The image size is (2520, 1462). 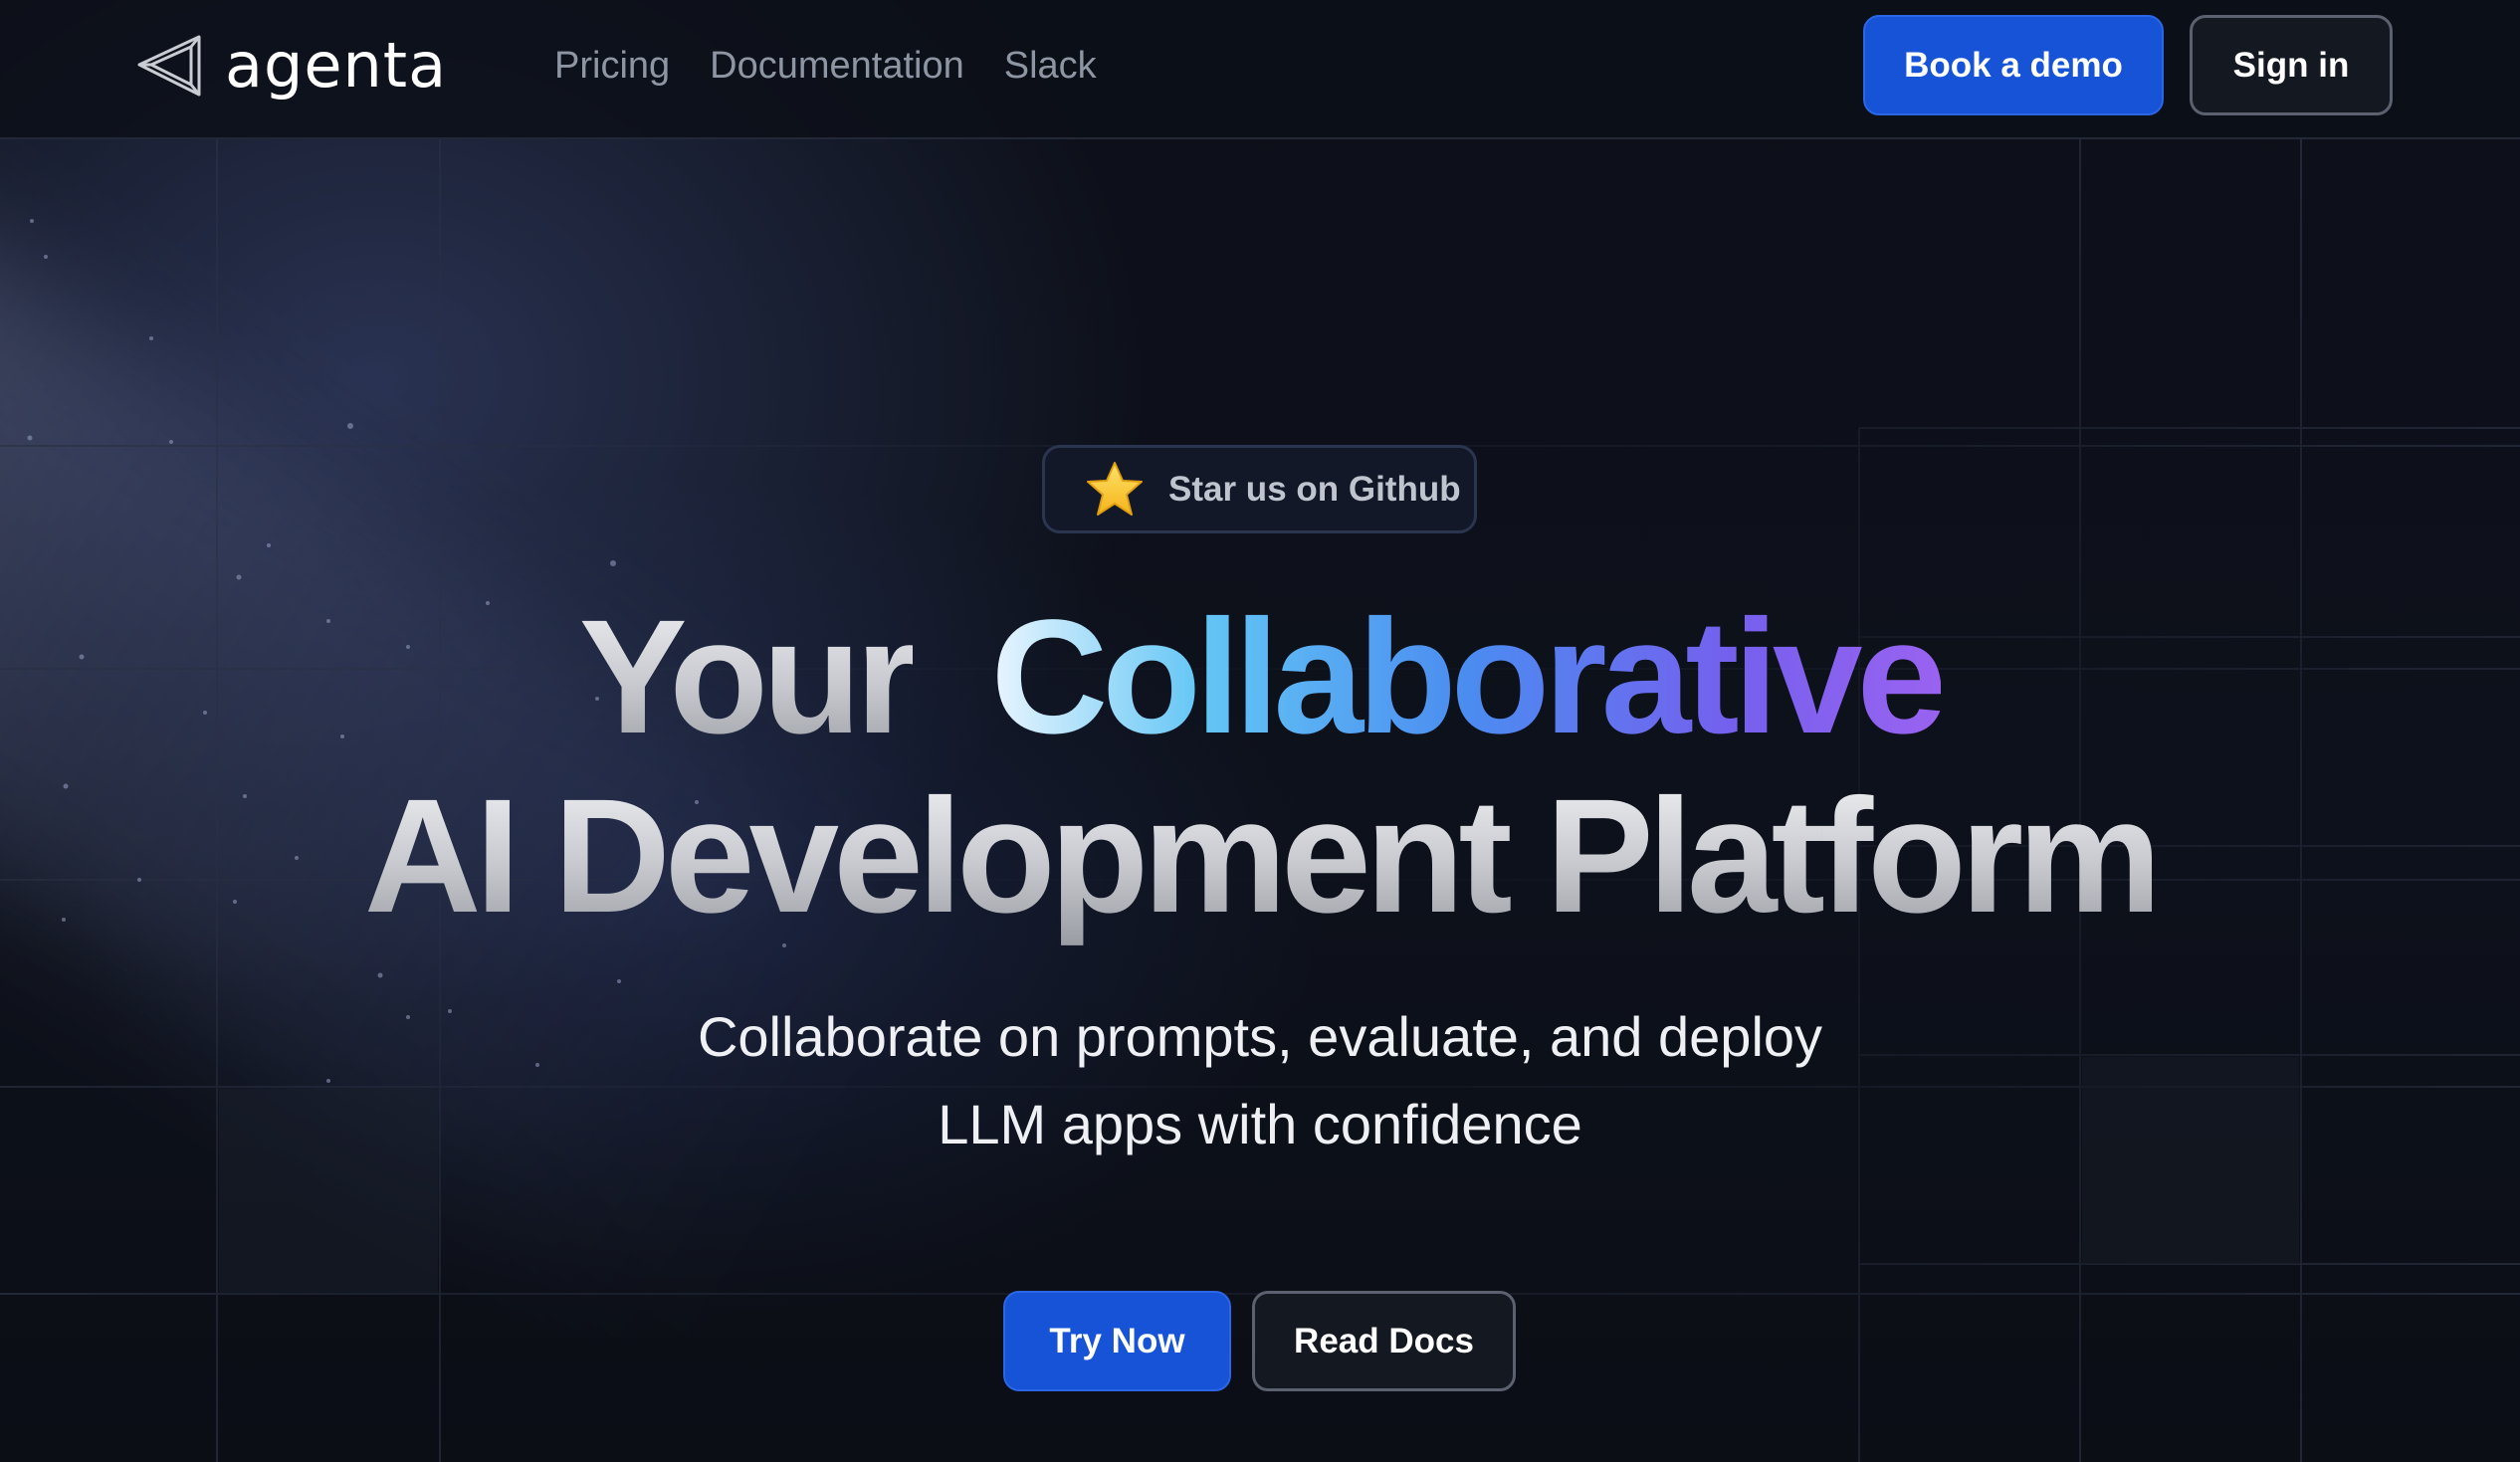 I want to click on hero-headline-line2: AI Development Platform, so click(x=1260, y=856).